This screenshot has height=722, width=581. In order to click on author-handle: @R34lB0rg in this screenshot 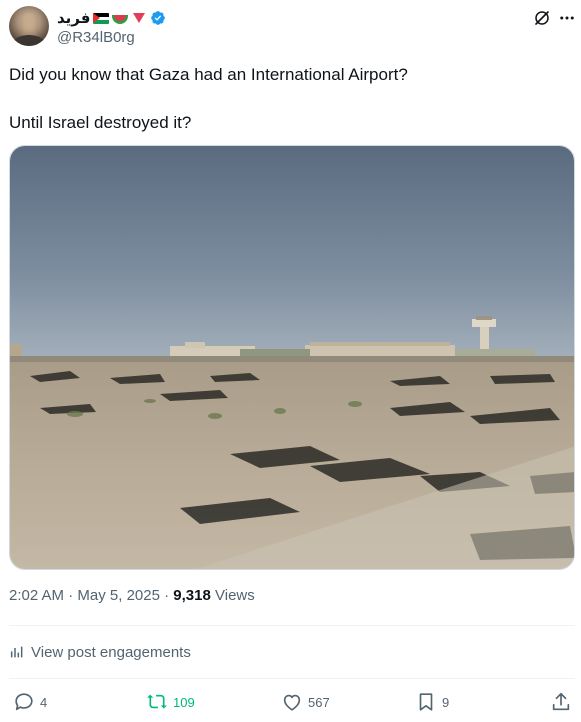, I will do `click(96, 37)`.